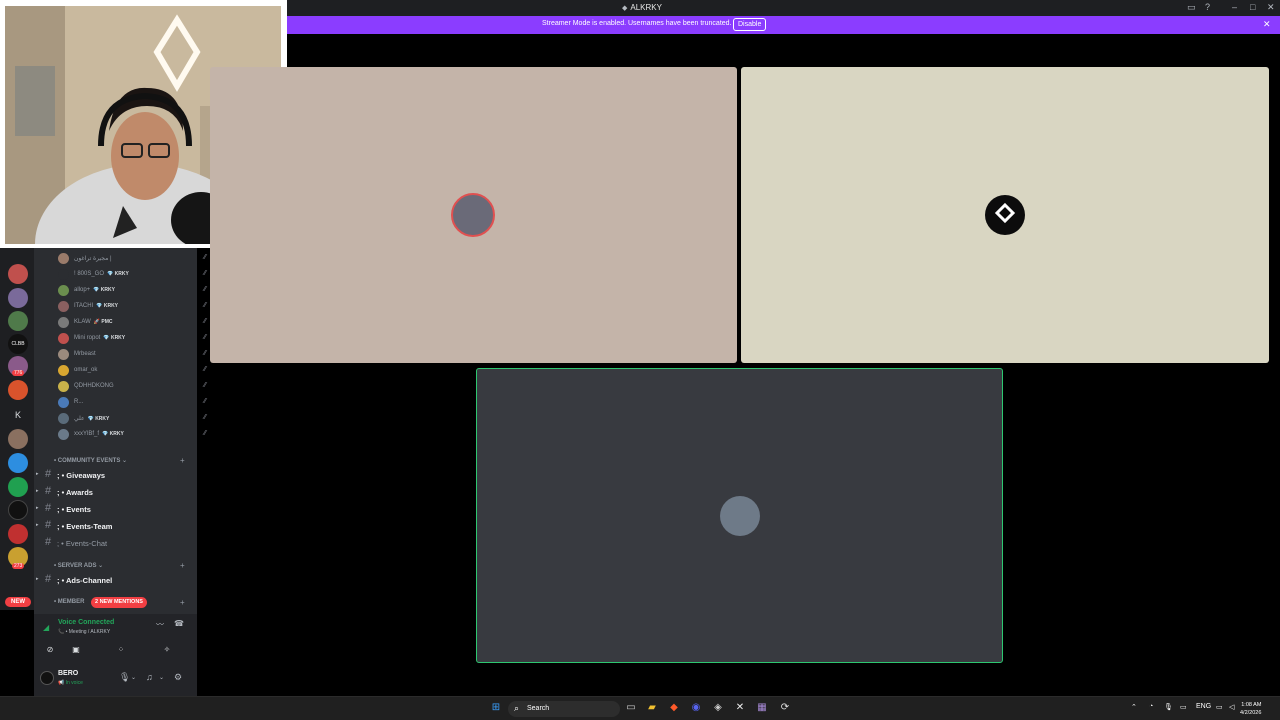  I want to click on screen-share-icon: ▣, so click(76, 650).